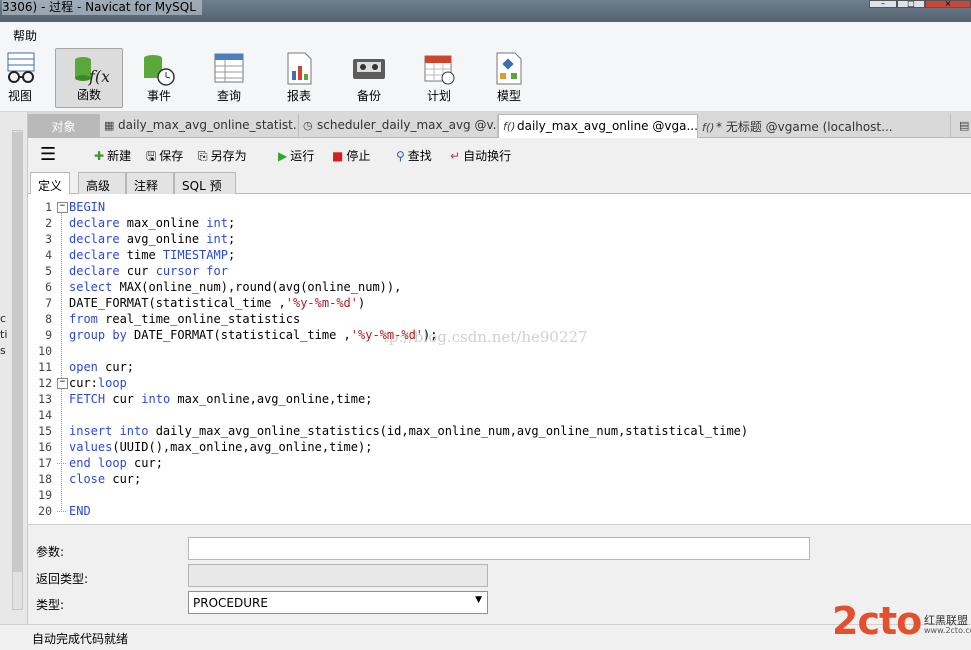 The image size is (971, 650). Describe the element at coordinates (499, 383) in the screenshot. I see `code-line: 12 cur:loop` at that location.